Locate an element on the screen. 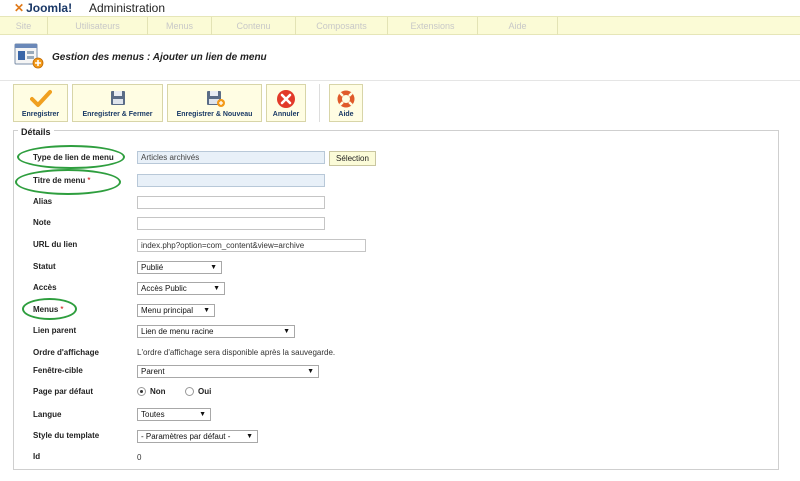  access-select-value: Accès Public is located at coordinates (164, 288).